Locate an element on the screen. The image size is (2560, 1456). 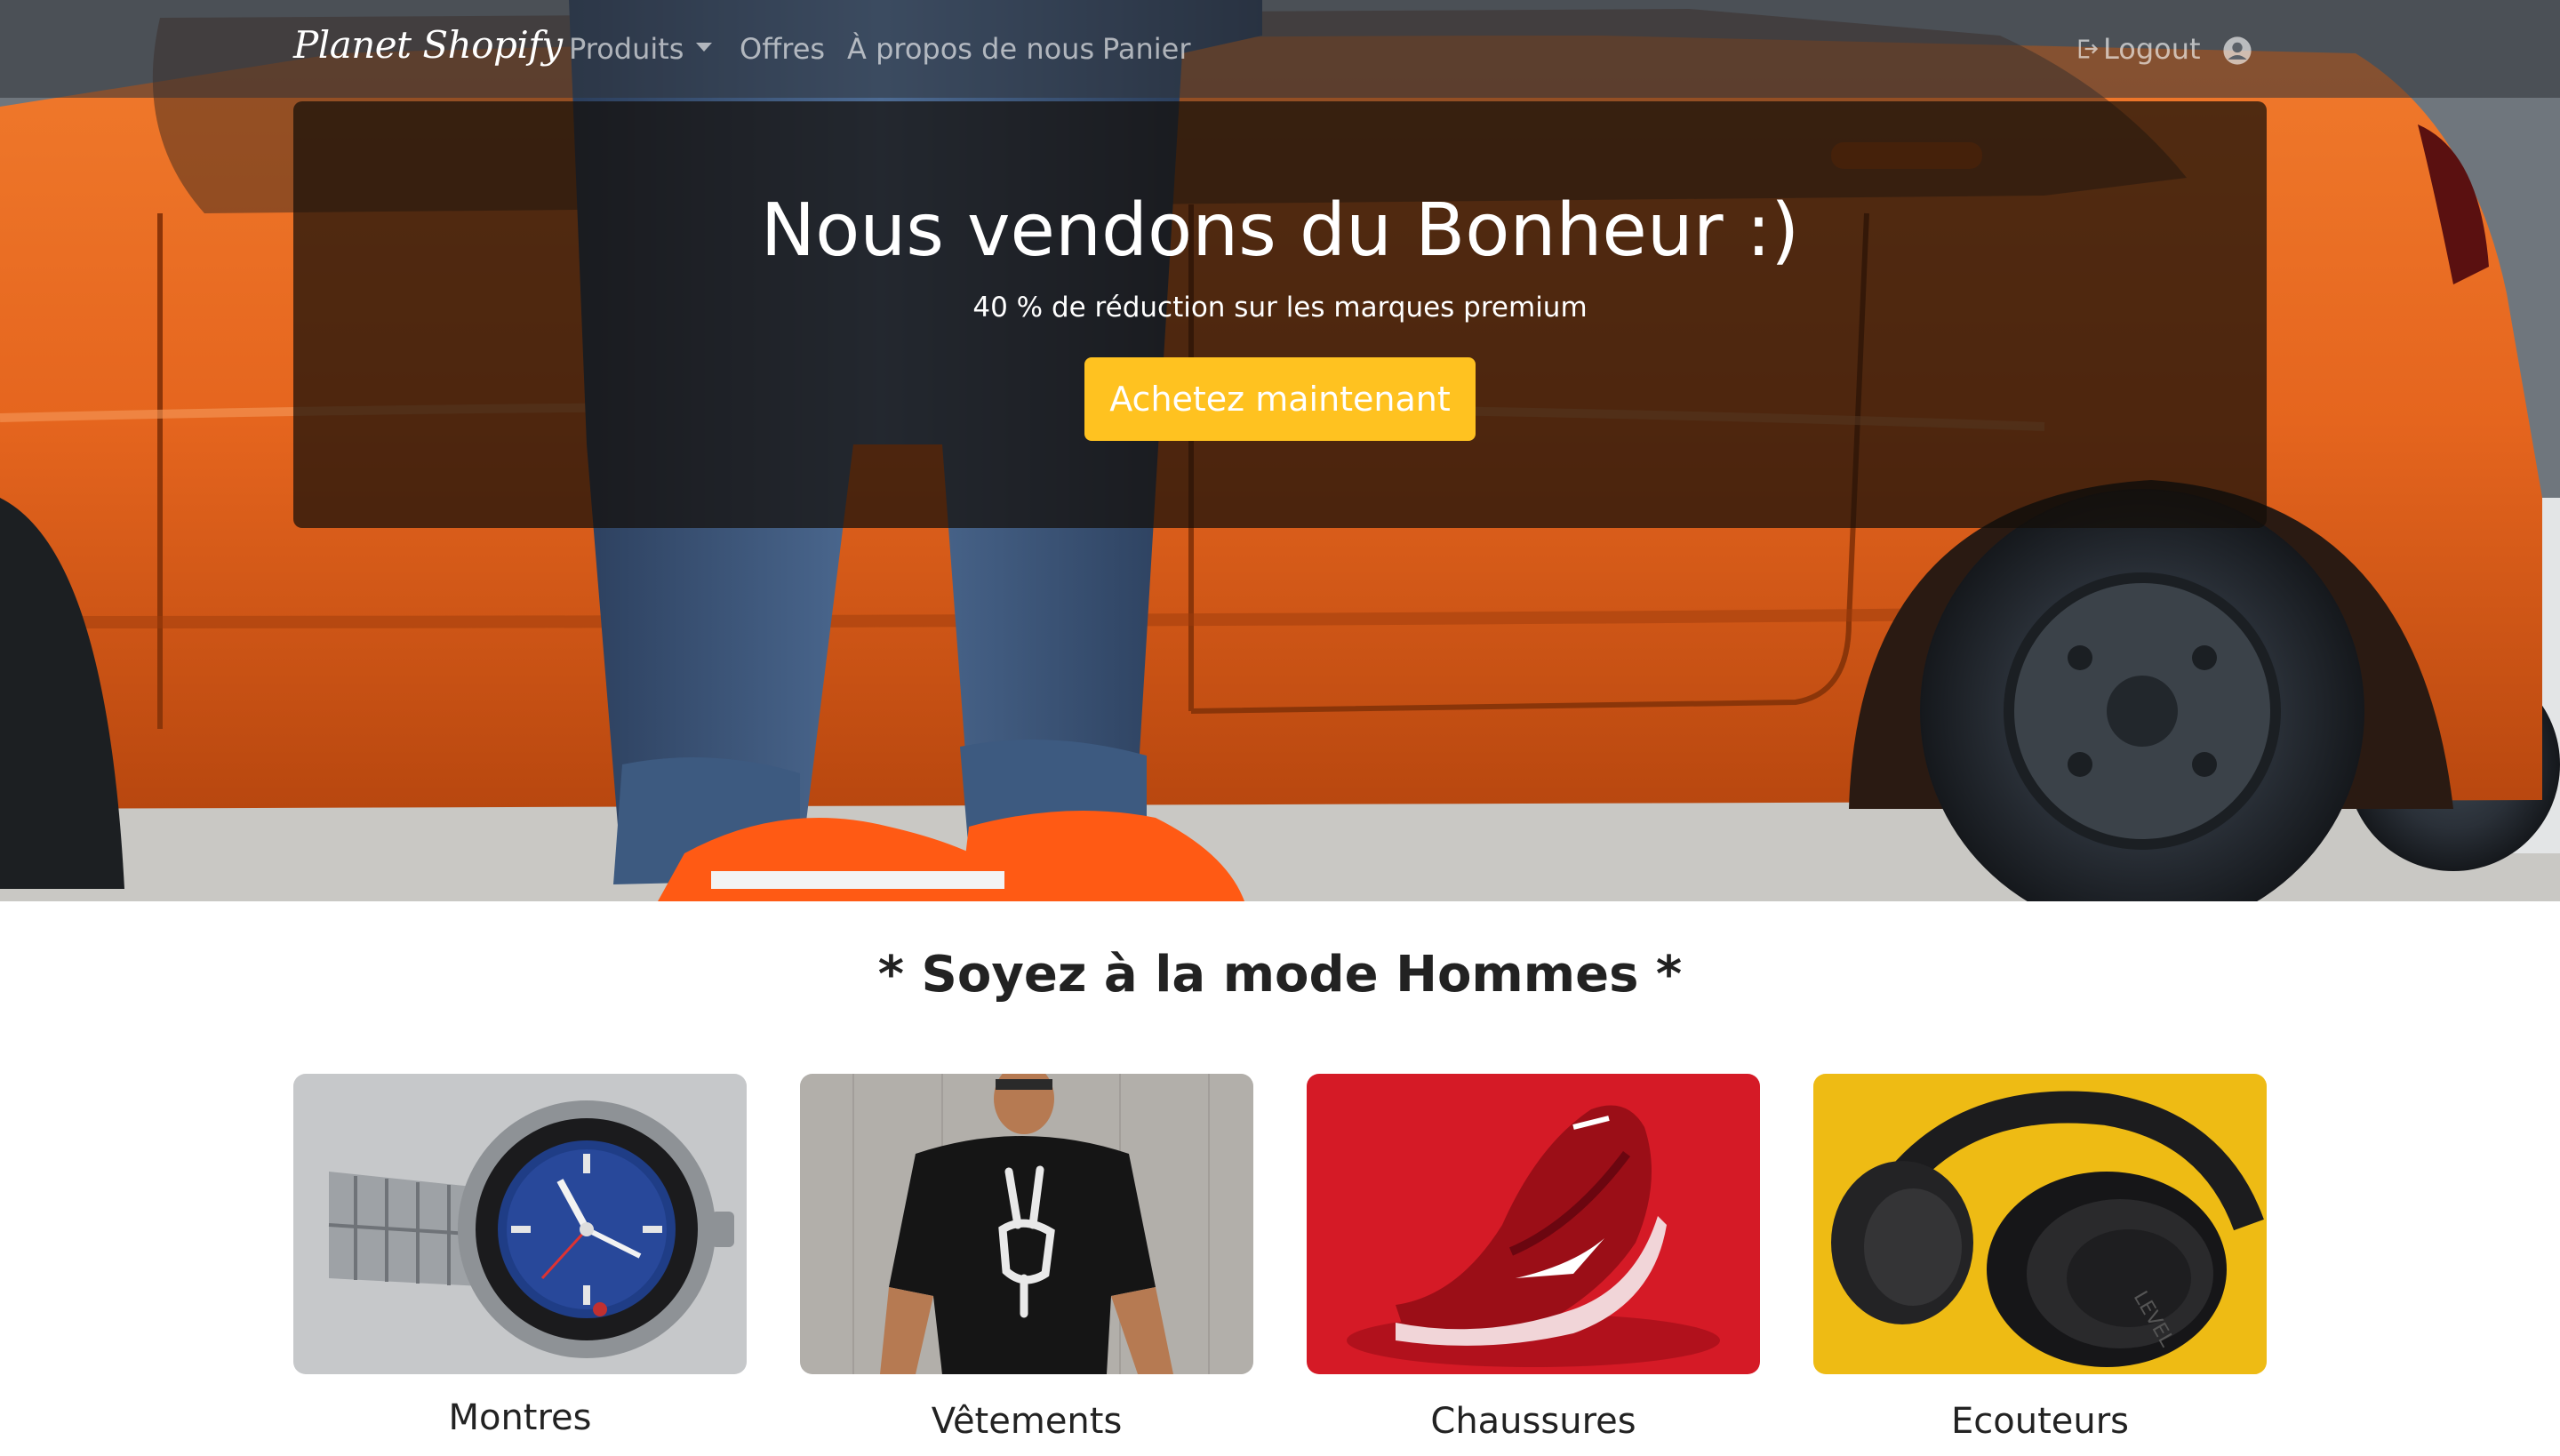
nav-a-propos: À propos de nous is located at coordinates (970, 49).